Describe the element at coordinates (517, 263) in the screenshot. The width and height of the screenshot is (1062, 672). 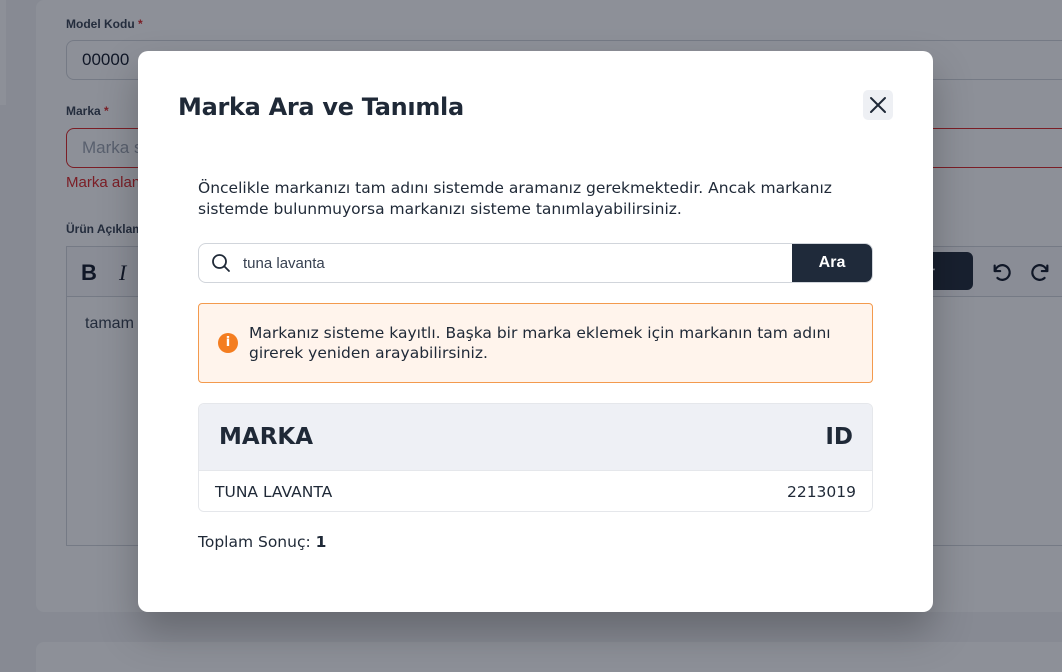
I see `brand-search-input` at that location.